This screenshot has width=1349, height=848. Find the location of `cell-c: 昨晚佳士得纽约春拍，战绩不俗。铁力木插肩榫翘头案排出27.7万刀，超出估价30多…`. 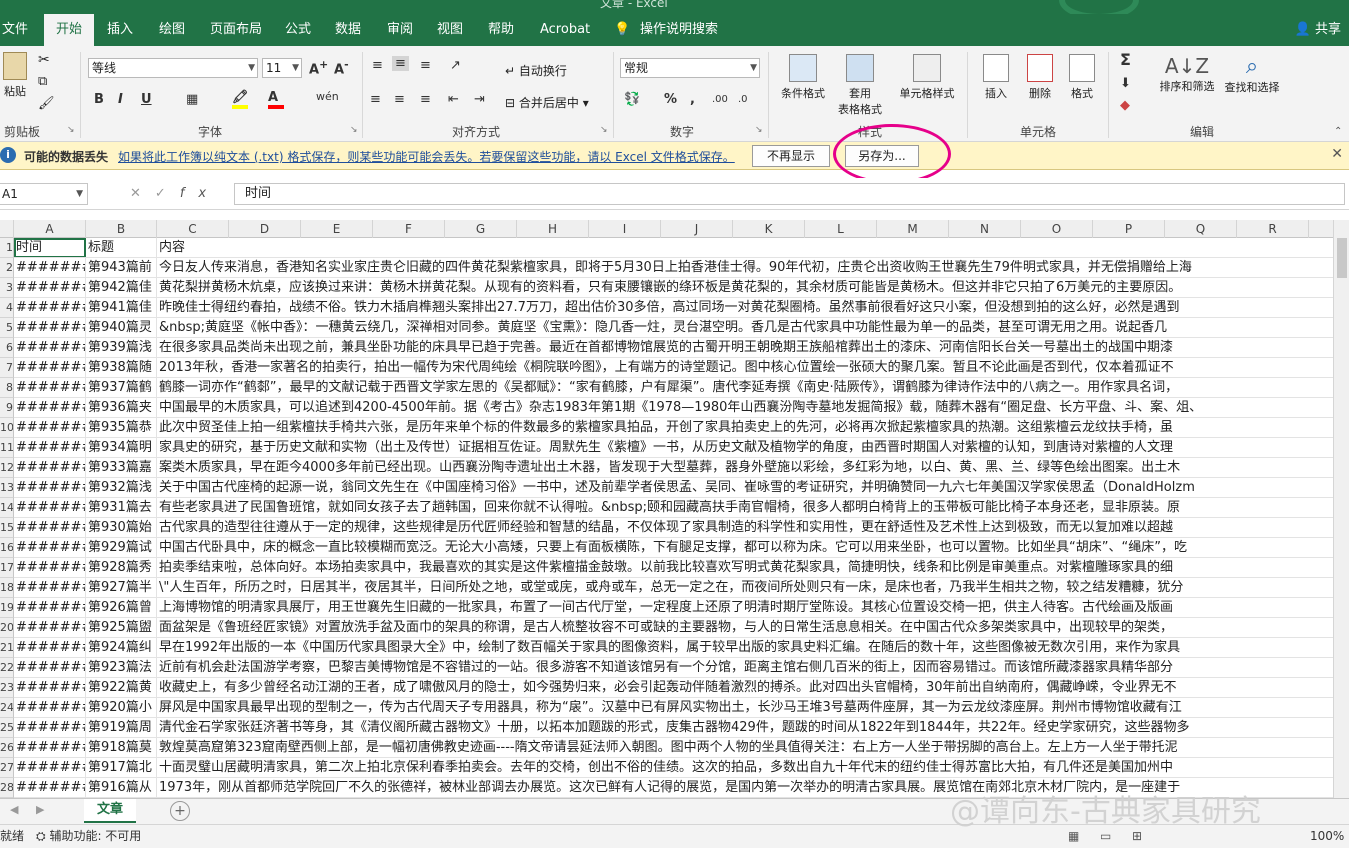

cell-c: 昨晚佳士得纽约春拍，战绩不俗。铁力木插肩榫翘头案排出27.7万刀，超出估价30多… is located at coordinates (745, 307).